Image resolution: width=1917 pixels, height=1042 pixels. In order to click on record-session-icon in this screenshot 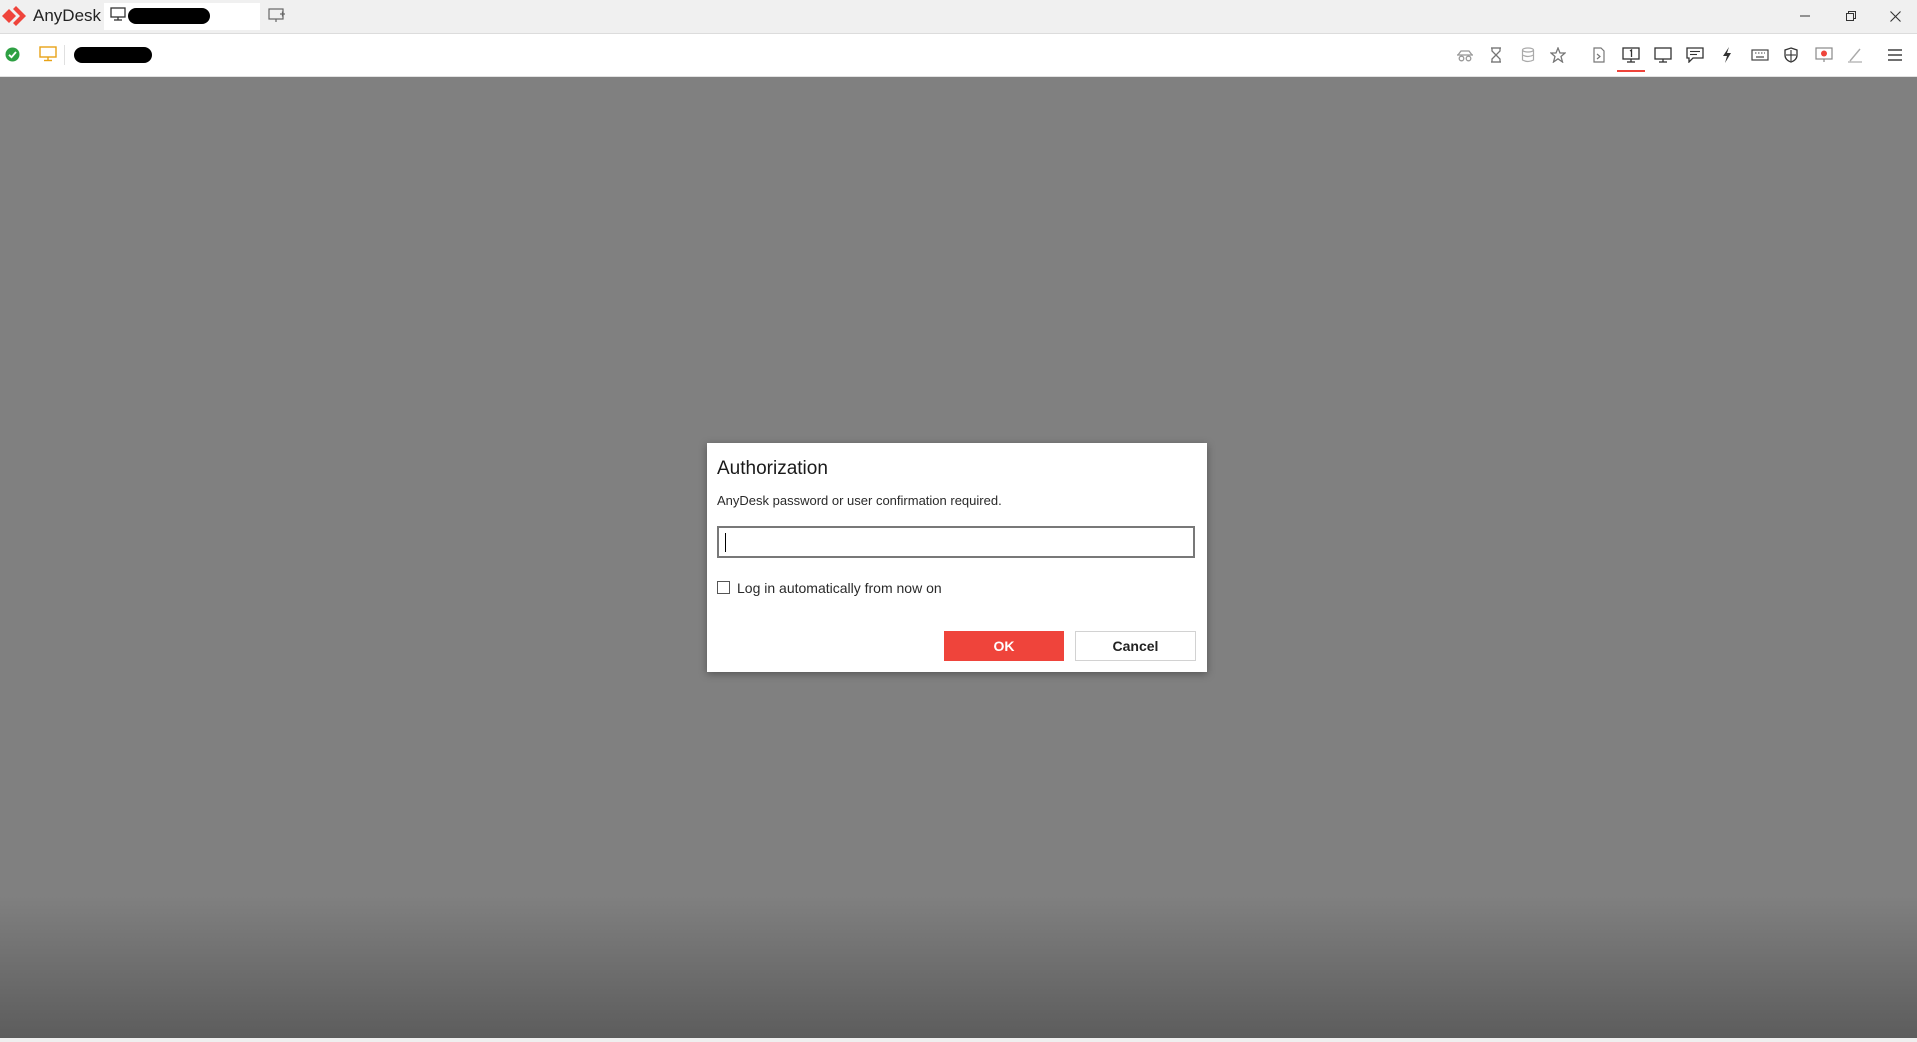, I will do `click(1824, 55)`.